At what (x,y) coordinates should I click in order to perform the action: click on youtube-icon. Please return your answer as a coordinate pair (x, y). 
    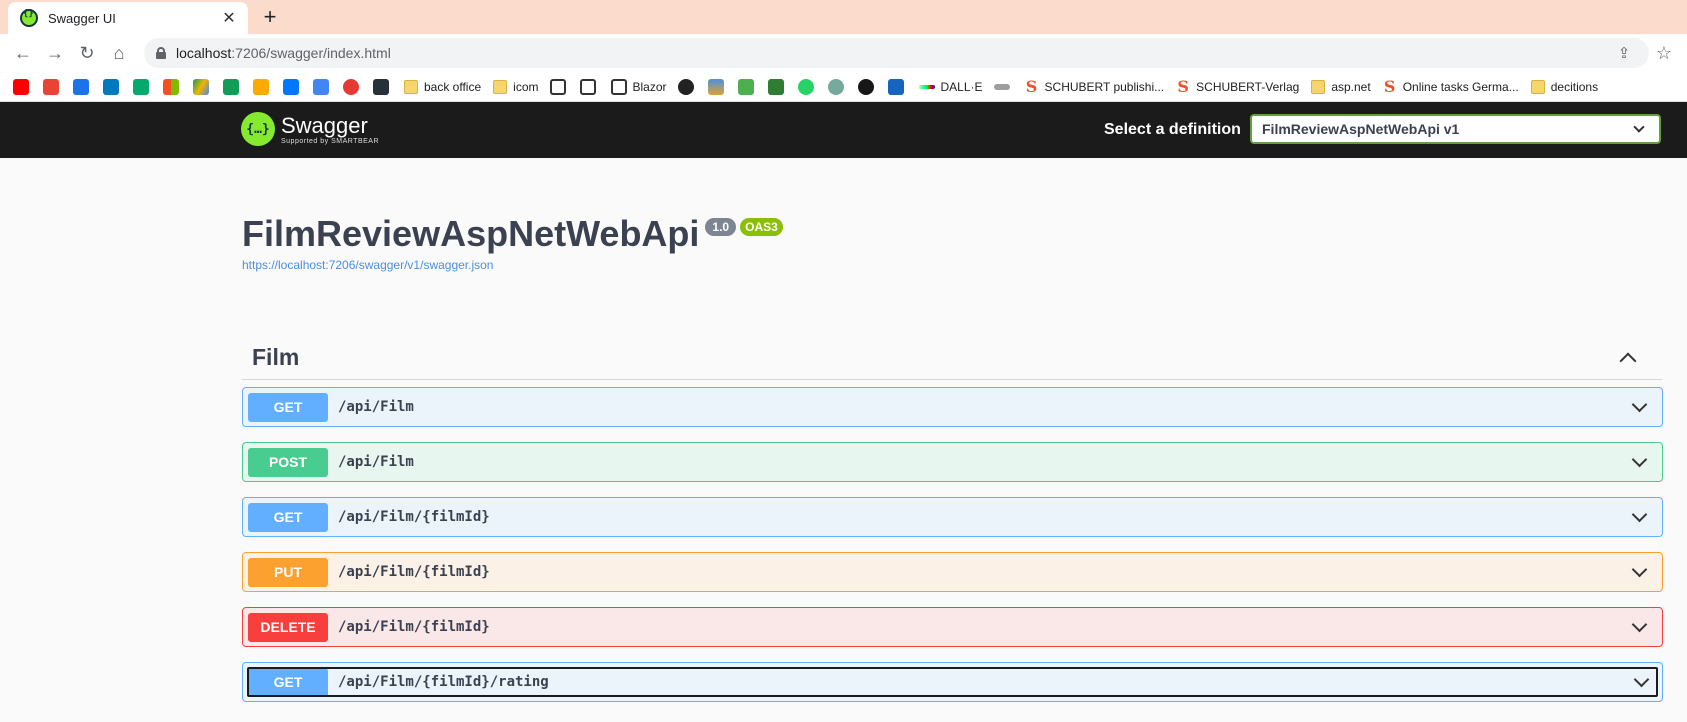
    Looking at the image, I should click on (21, 86).